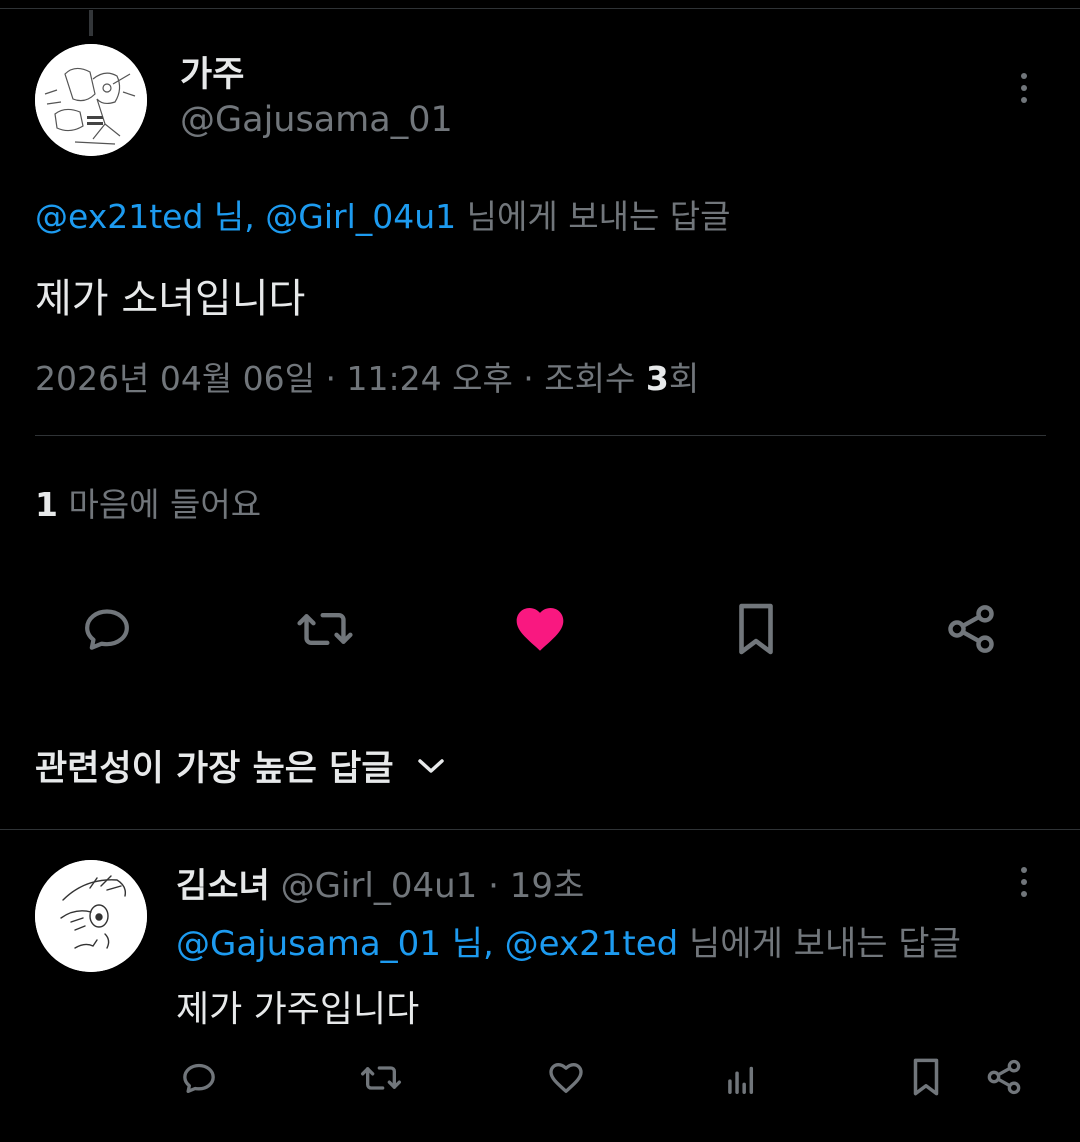 The width and height of the screenshot is (1080, 1142). What do you see at coordinates (540, 8) in the screenshot?
I see `top-divider` at bounding box center [540, 8].